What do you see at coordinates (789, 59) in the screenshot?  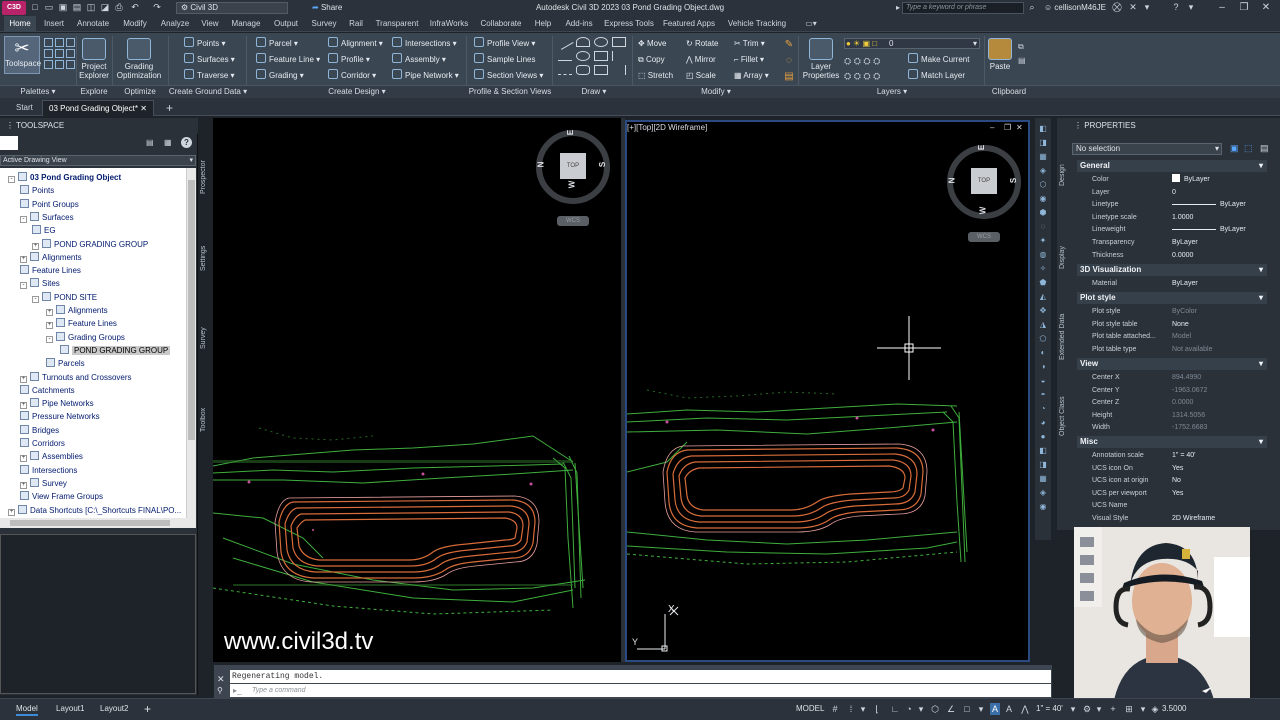 I see `edit-tools: ✎ ◌ ▤` at bounding box center [789, 59].